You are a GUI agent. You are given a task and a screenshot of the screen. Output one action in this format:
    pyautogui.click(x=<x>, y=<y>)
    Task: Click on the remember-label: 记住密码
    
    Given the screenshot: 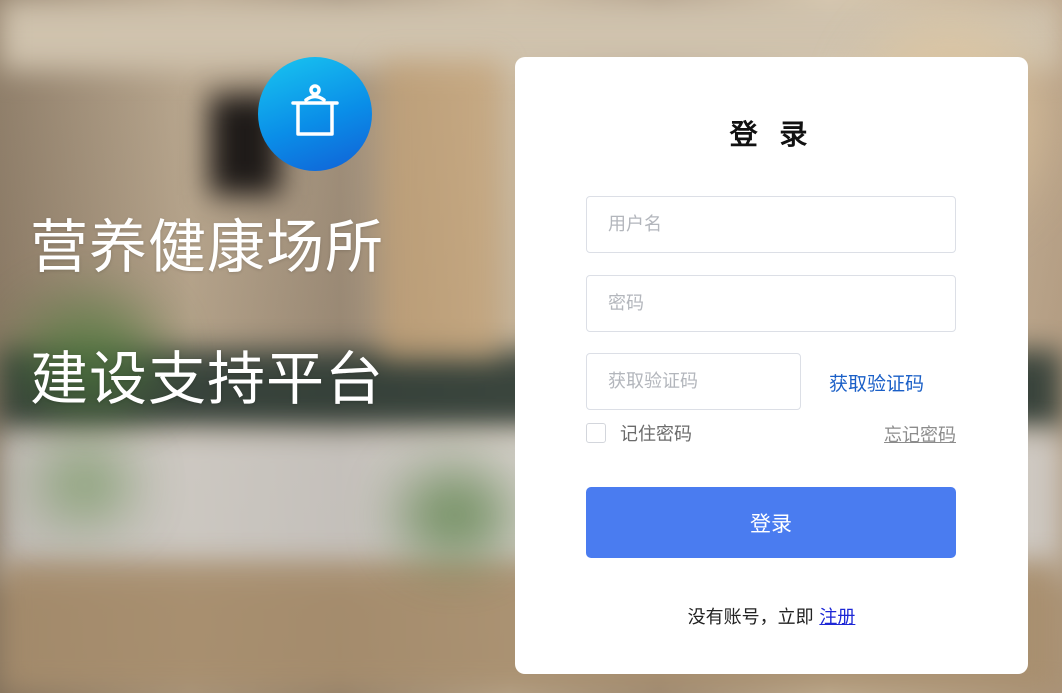 What is the action you would take?
    pyautogui.click(x=656, y=434)
    